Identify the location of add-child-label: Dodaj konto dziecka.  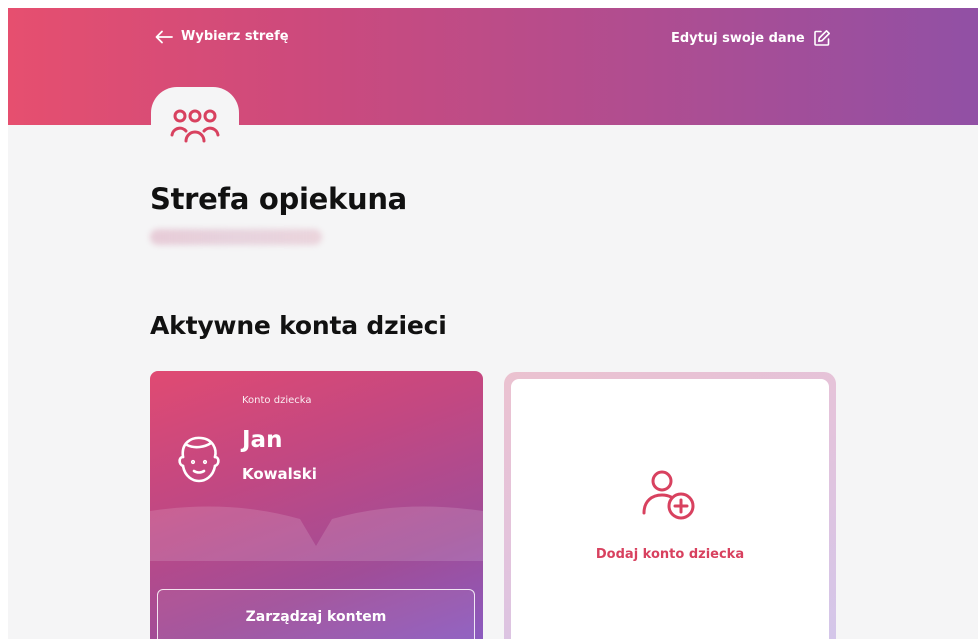
(670, 554).